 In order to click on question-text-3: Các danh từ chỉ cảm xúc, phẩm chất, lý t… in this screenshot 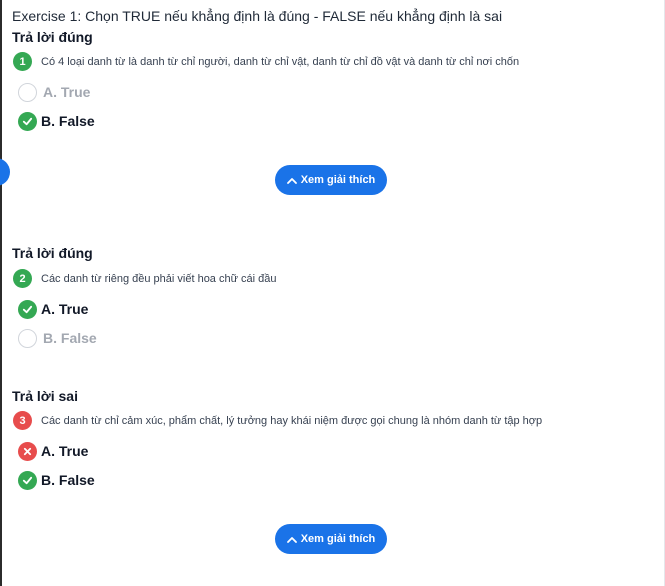, I will do `click(292, 421)`.